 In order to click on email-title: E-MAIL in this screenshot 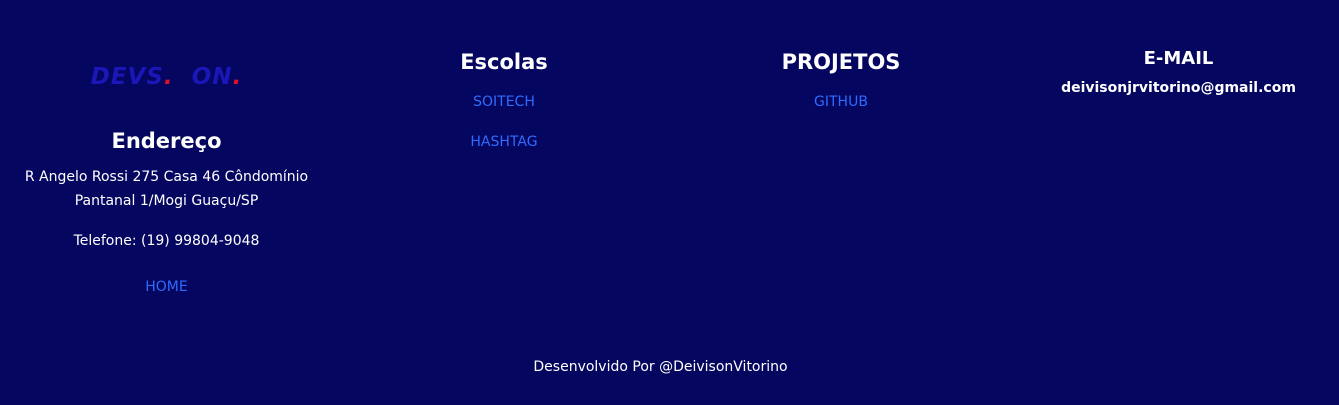, I will do `click(1178, 58)`.